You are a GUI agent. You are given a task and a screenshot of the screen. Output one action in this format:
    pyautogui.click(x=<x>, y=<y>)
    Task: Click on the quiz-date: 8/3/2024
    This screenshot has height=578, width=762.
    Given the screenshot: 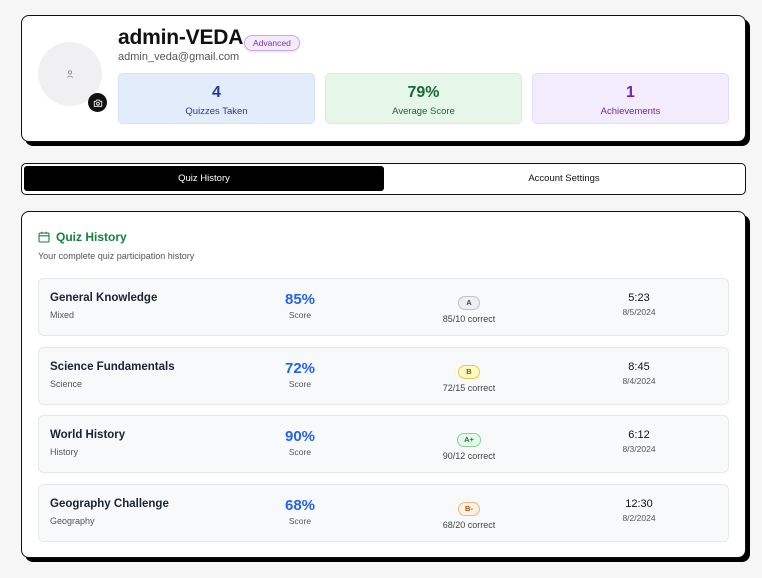 What is the action you would take?
    pyautogui.click(x=639, y=449)
    